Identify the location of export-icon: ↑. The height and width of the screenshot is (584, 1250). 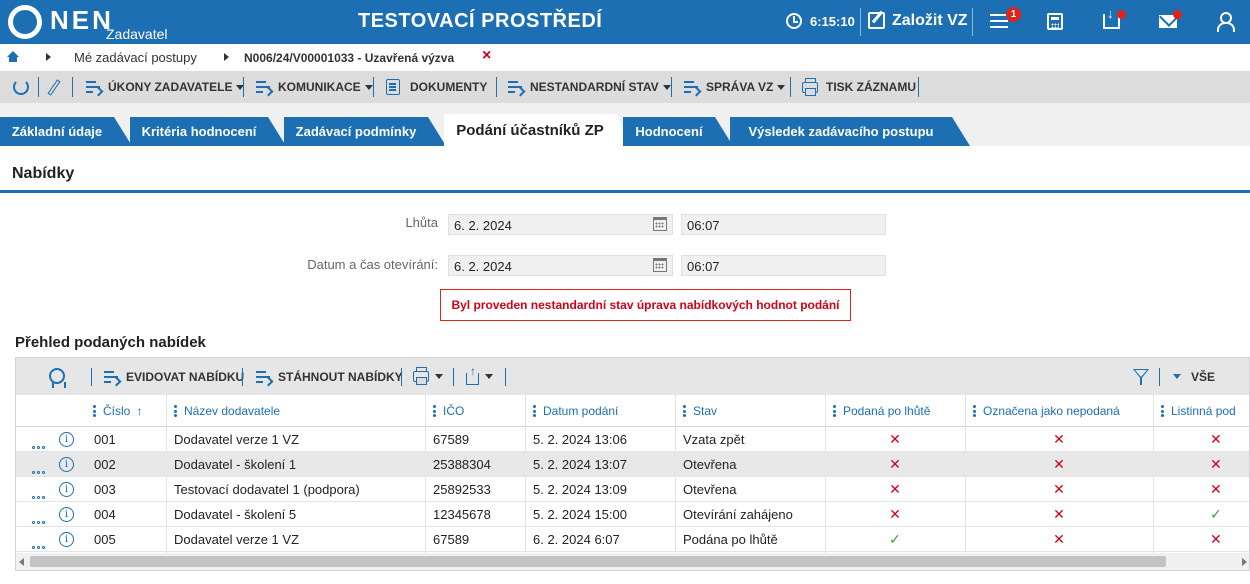
(472, 375).